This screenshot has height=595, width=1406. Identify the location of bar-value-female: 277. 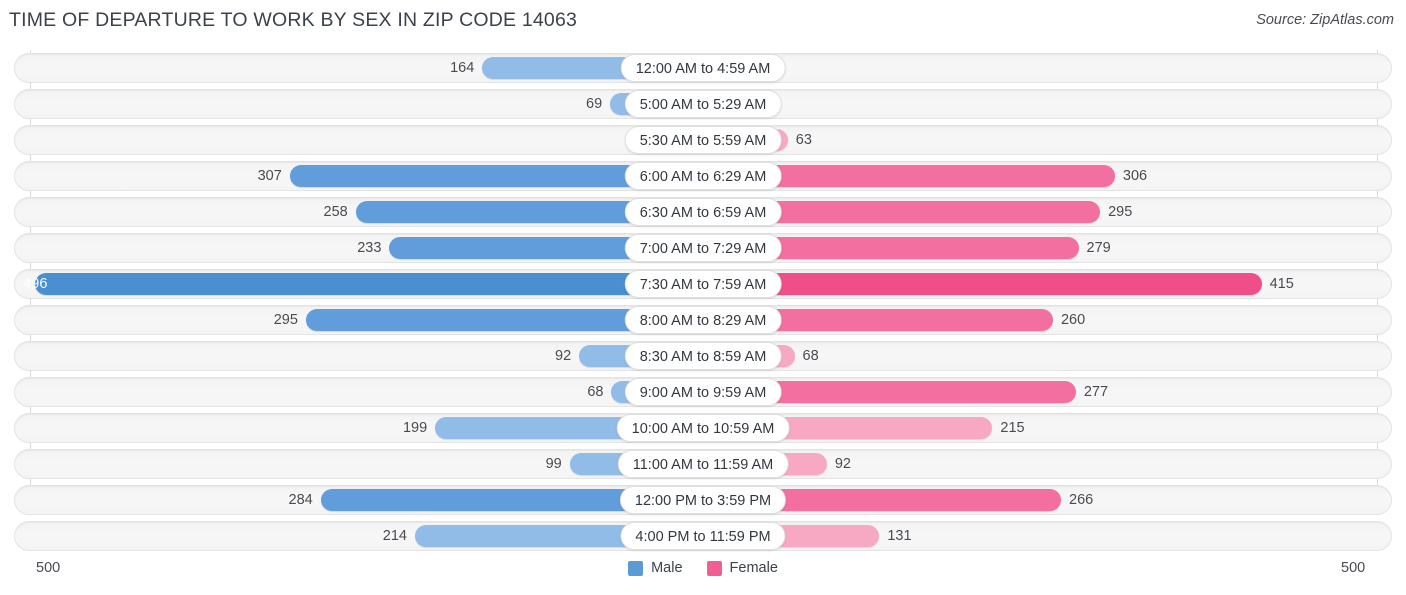
(1096, 392).